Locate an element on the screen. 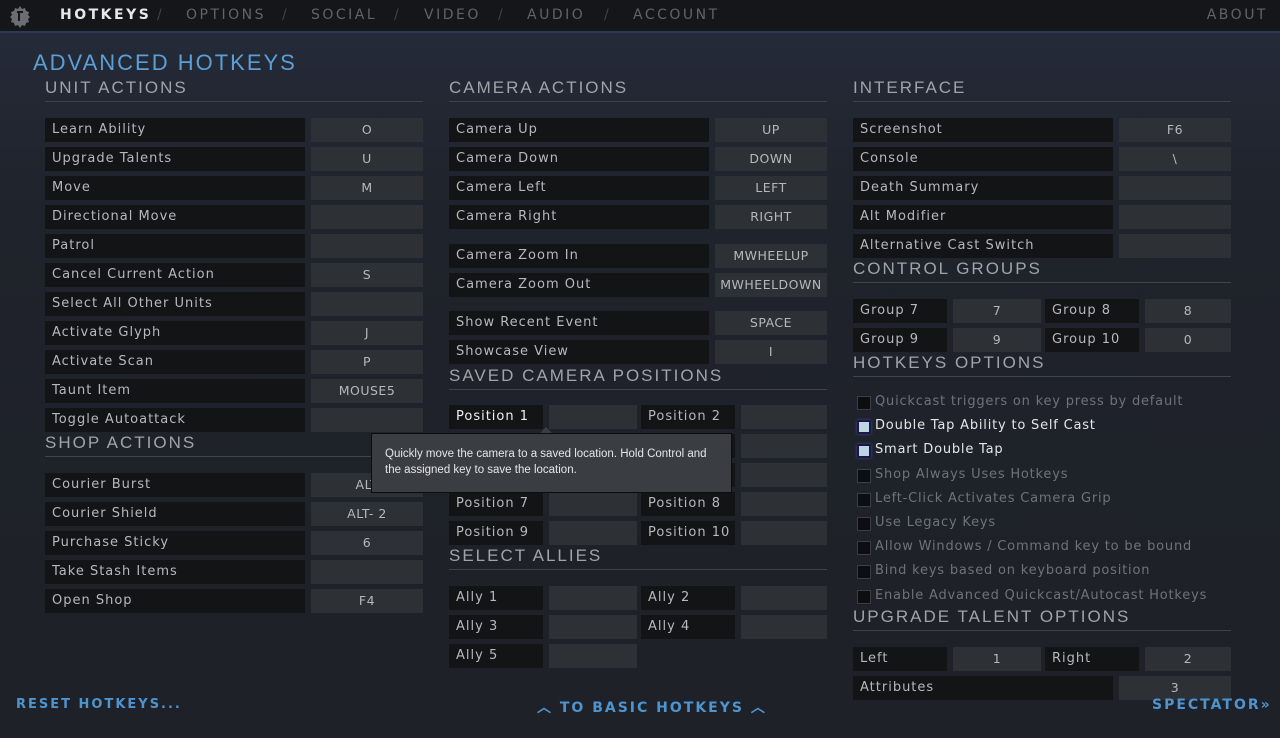 Image resolution: width=1280 pixels, height=738 pixels. hotkey-binding: 0 is located at coordinates (1188, 340).